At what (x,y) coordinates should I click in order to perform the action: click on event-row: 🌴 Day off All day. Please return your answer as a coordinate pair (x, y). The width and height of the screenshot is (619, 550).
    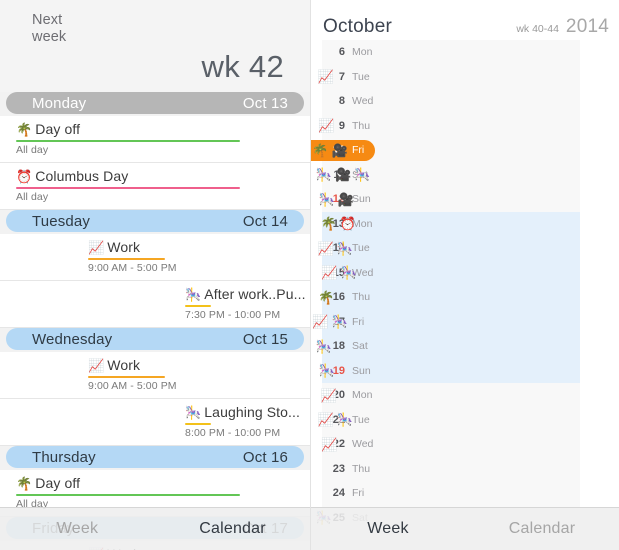
    Looking at the image, I should click on (155, 139).